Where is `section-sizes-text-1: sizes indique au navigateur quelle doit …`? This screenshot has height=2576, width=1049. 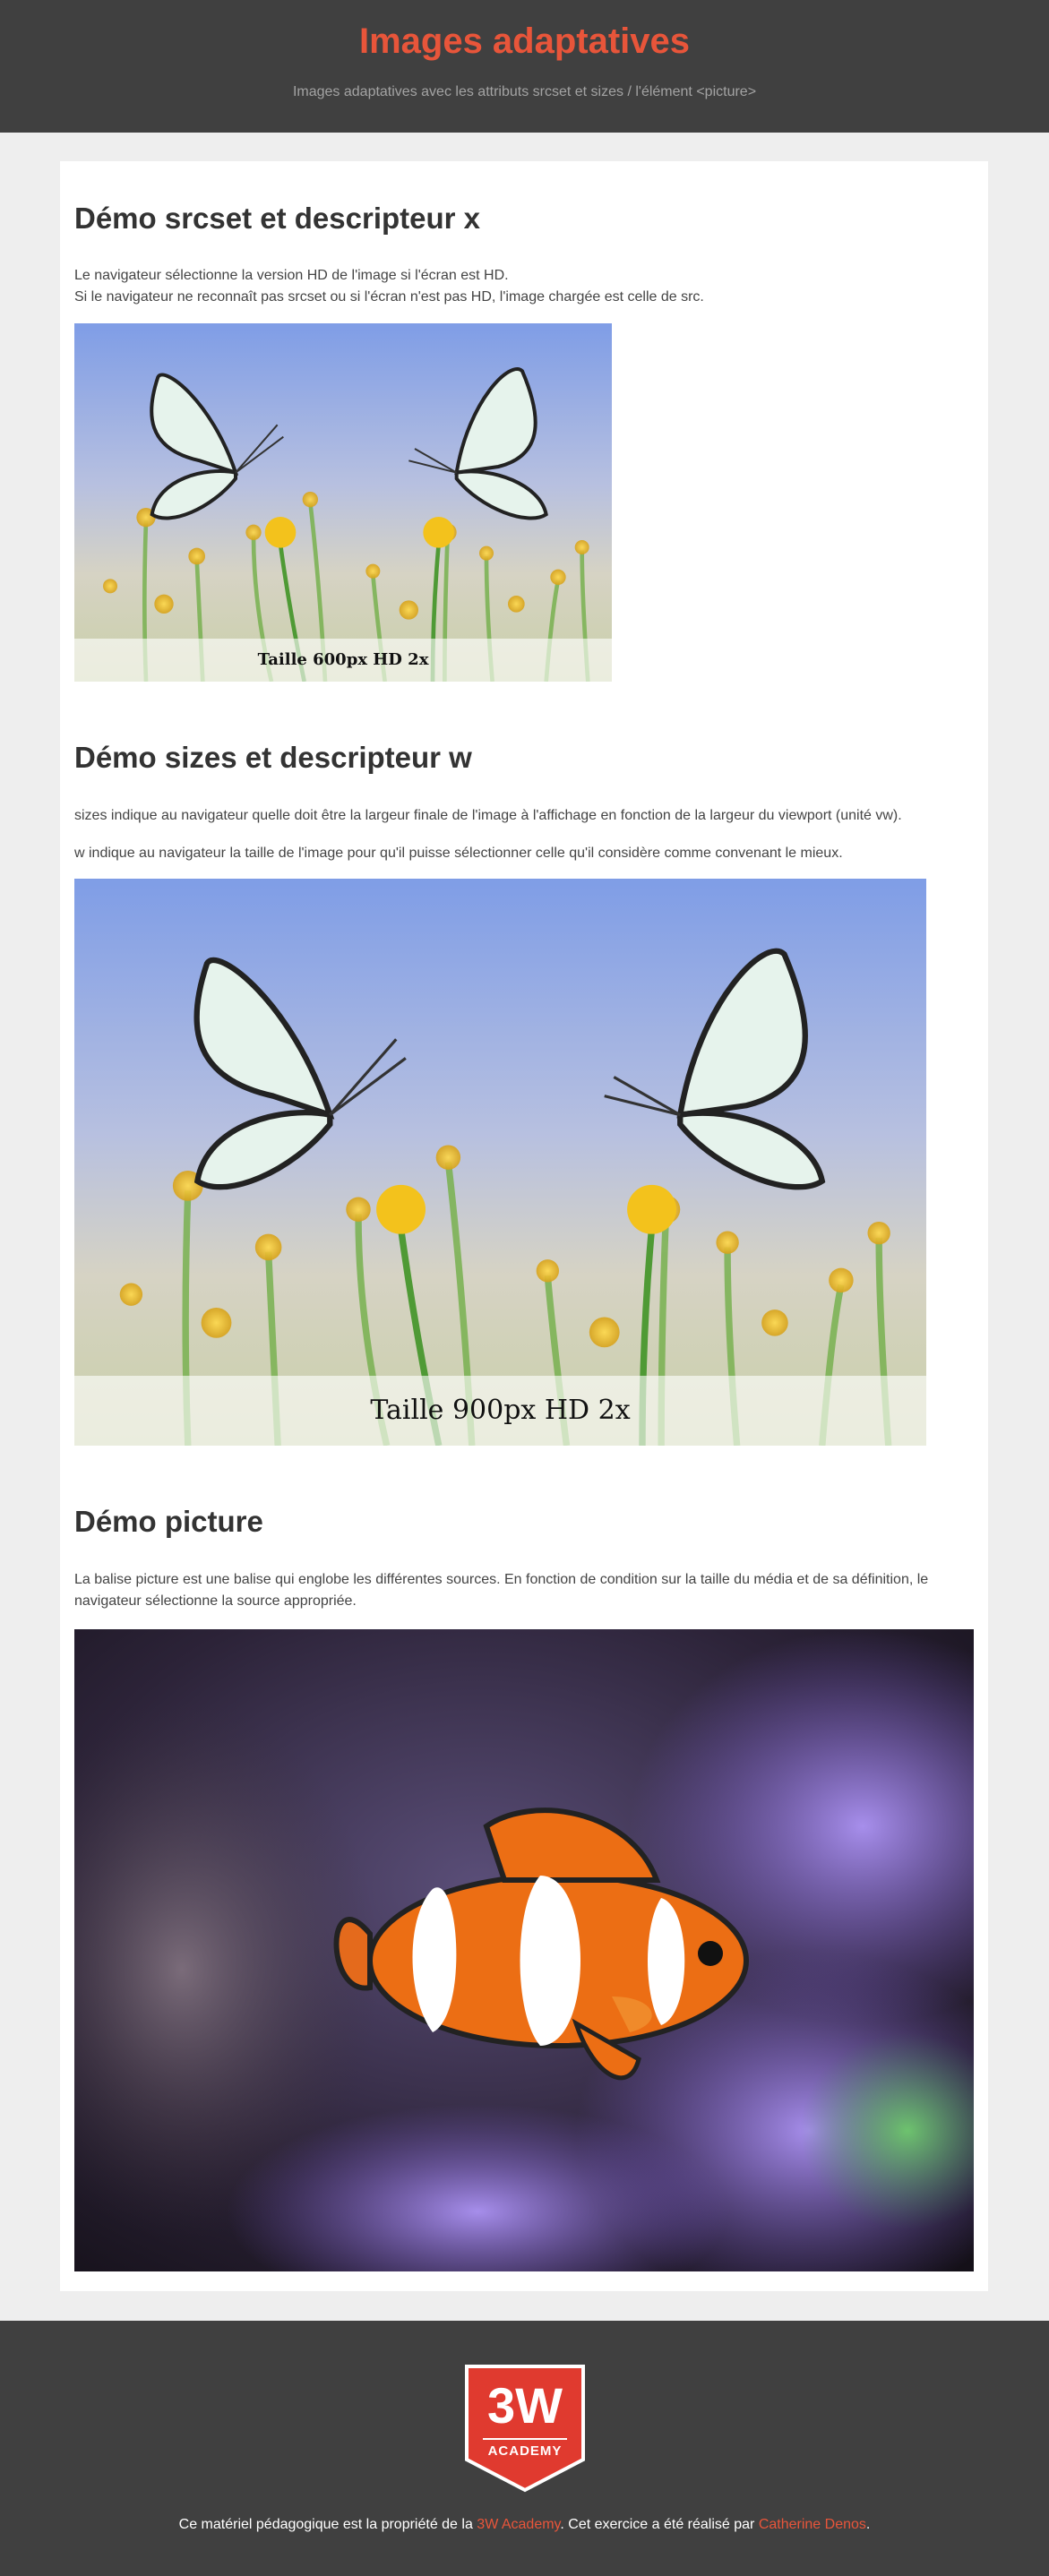 section-sizes-text-1: sizes indique au navigateur quelle doit … is located at coordinates (488, 815).